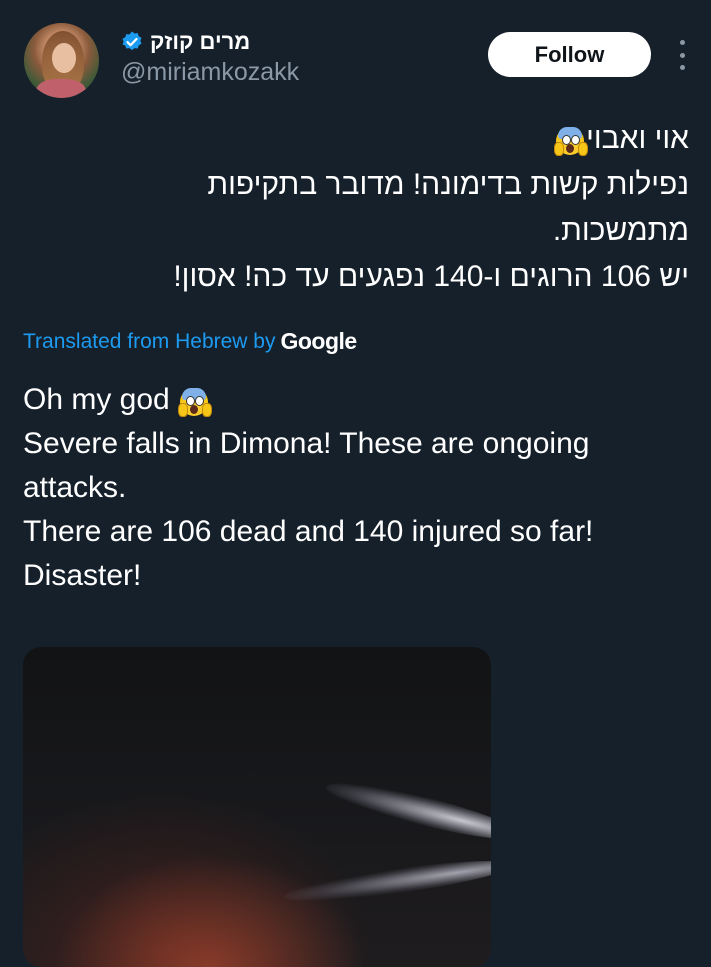  I want to click on author-handle: @miriamkozakk, so click(210, 72).